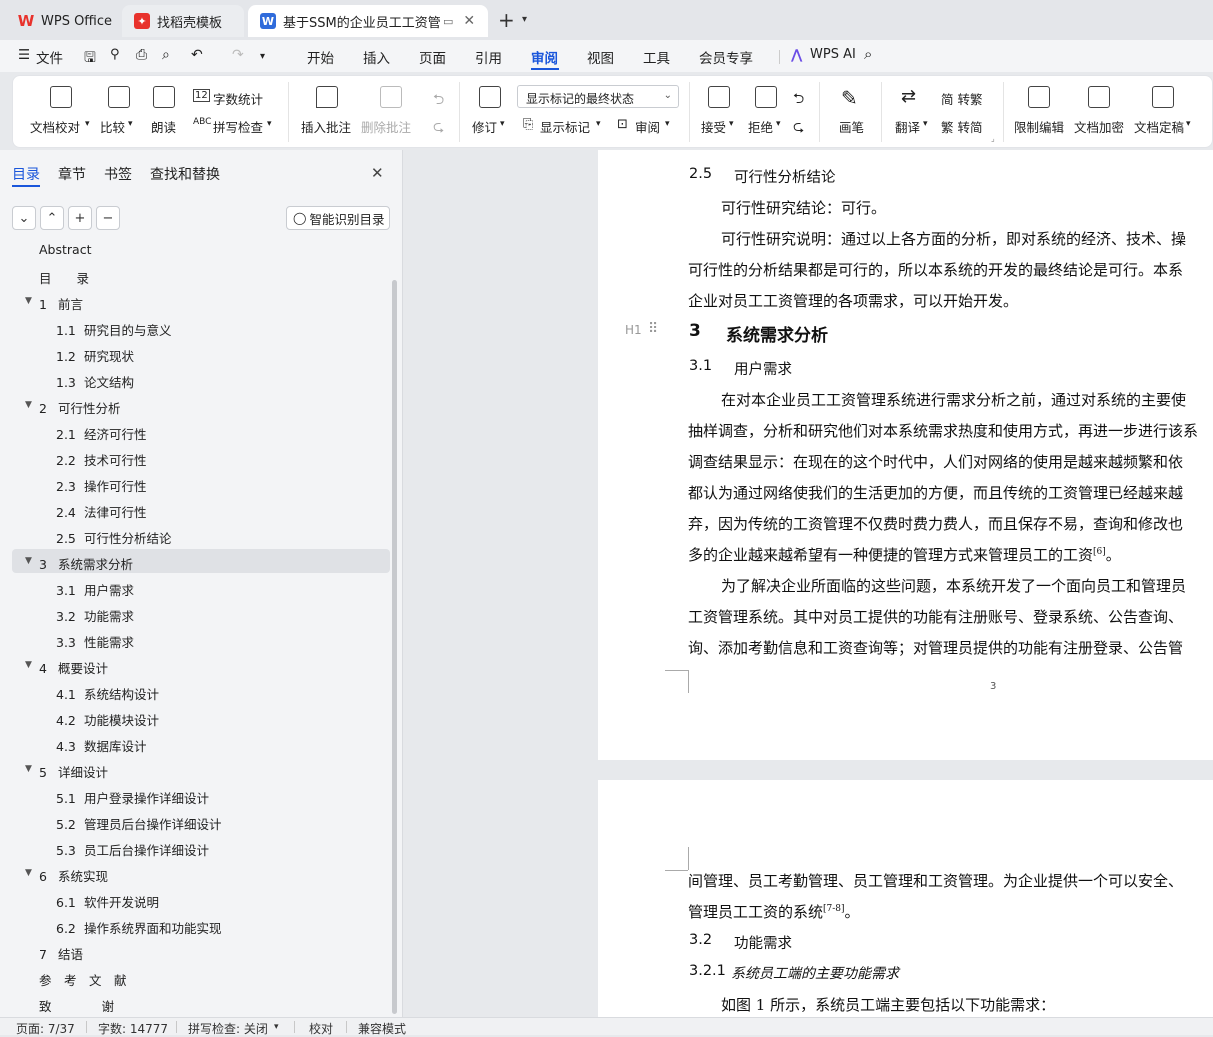 The image size is (1213, 1037). What do you see at coordinates (726, 57) in the screenshot?
I see `menu-member: 会员专享` at bounding box center [726, 57].